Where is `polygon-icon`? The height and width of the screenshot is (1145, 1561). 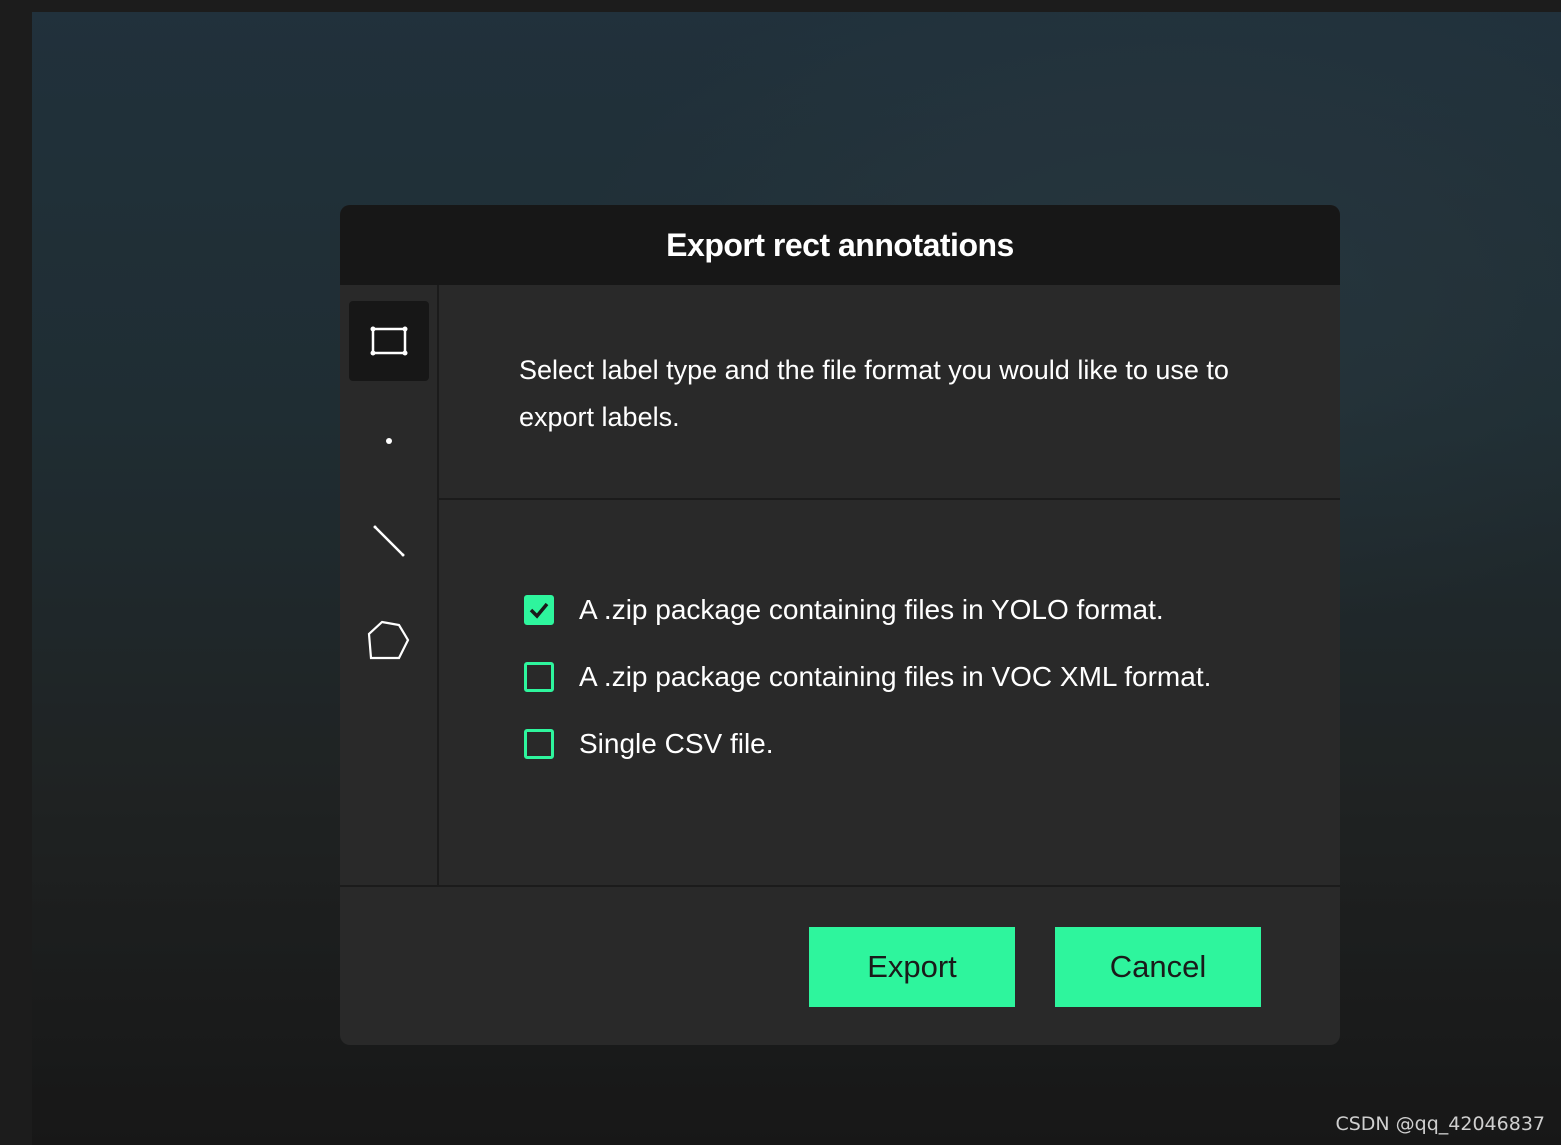
polygon-icon is located at coordinates (388, 640).